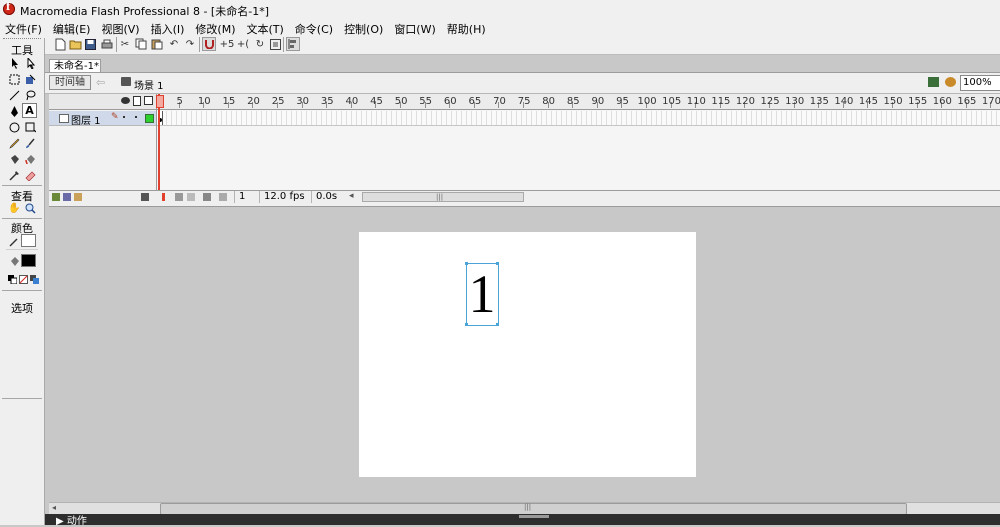 The image size is (1000, 527). I want to click on ink-bottle-tool-icon, so click(14, 159).